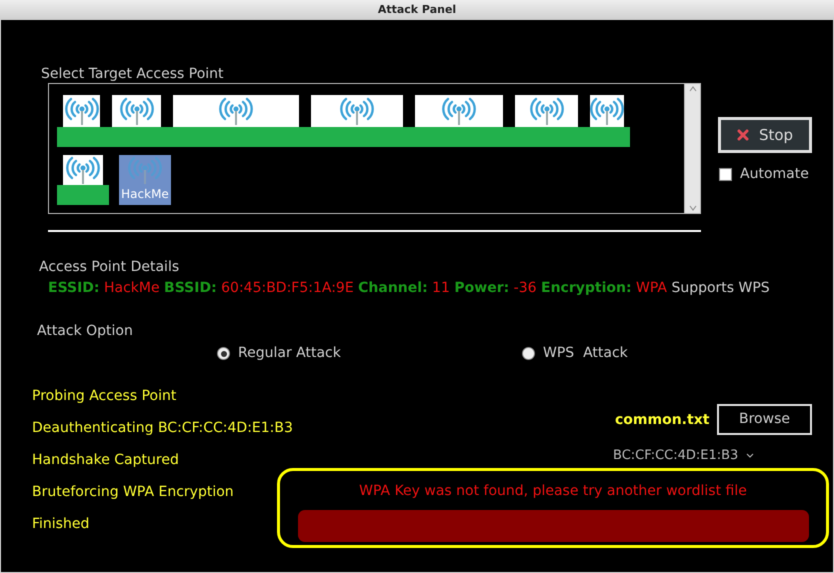 This screenshot has width=834, height=573. I want to click on radio-label: WPS Attack, so click(585, 353).